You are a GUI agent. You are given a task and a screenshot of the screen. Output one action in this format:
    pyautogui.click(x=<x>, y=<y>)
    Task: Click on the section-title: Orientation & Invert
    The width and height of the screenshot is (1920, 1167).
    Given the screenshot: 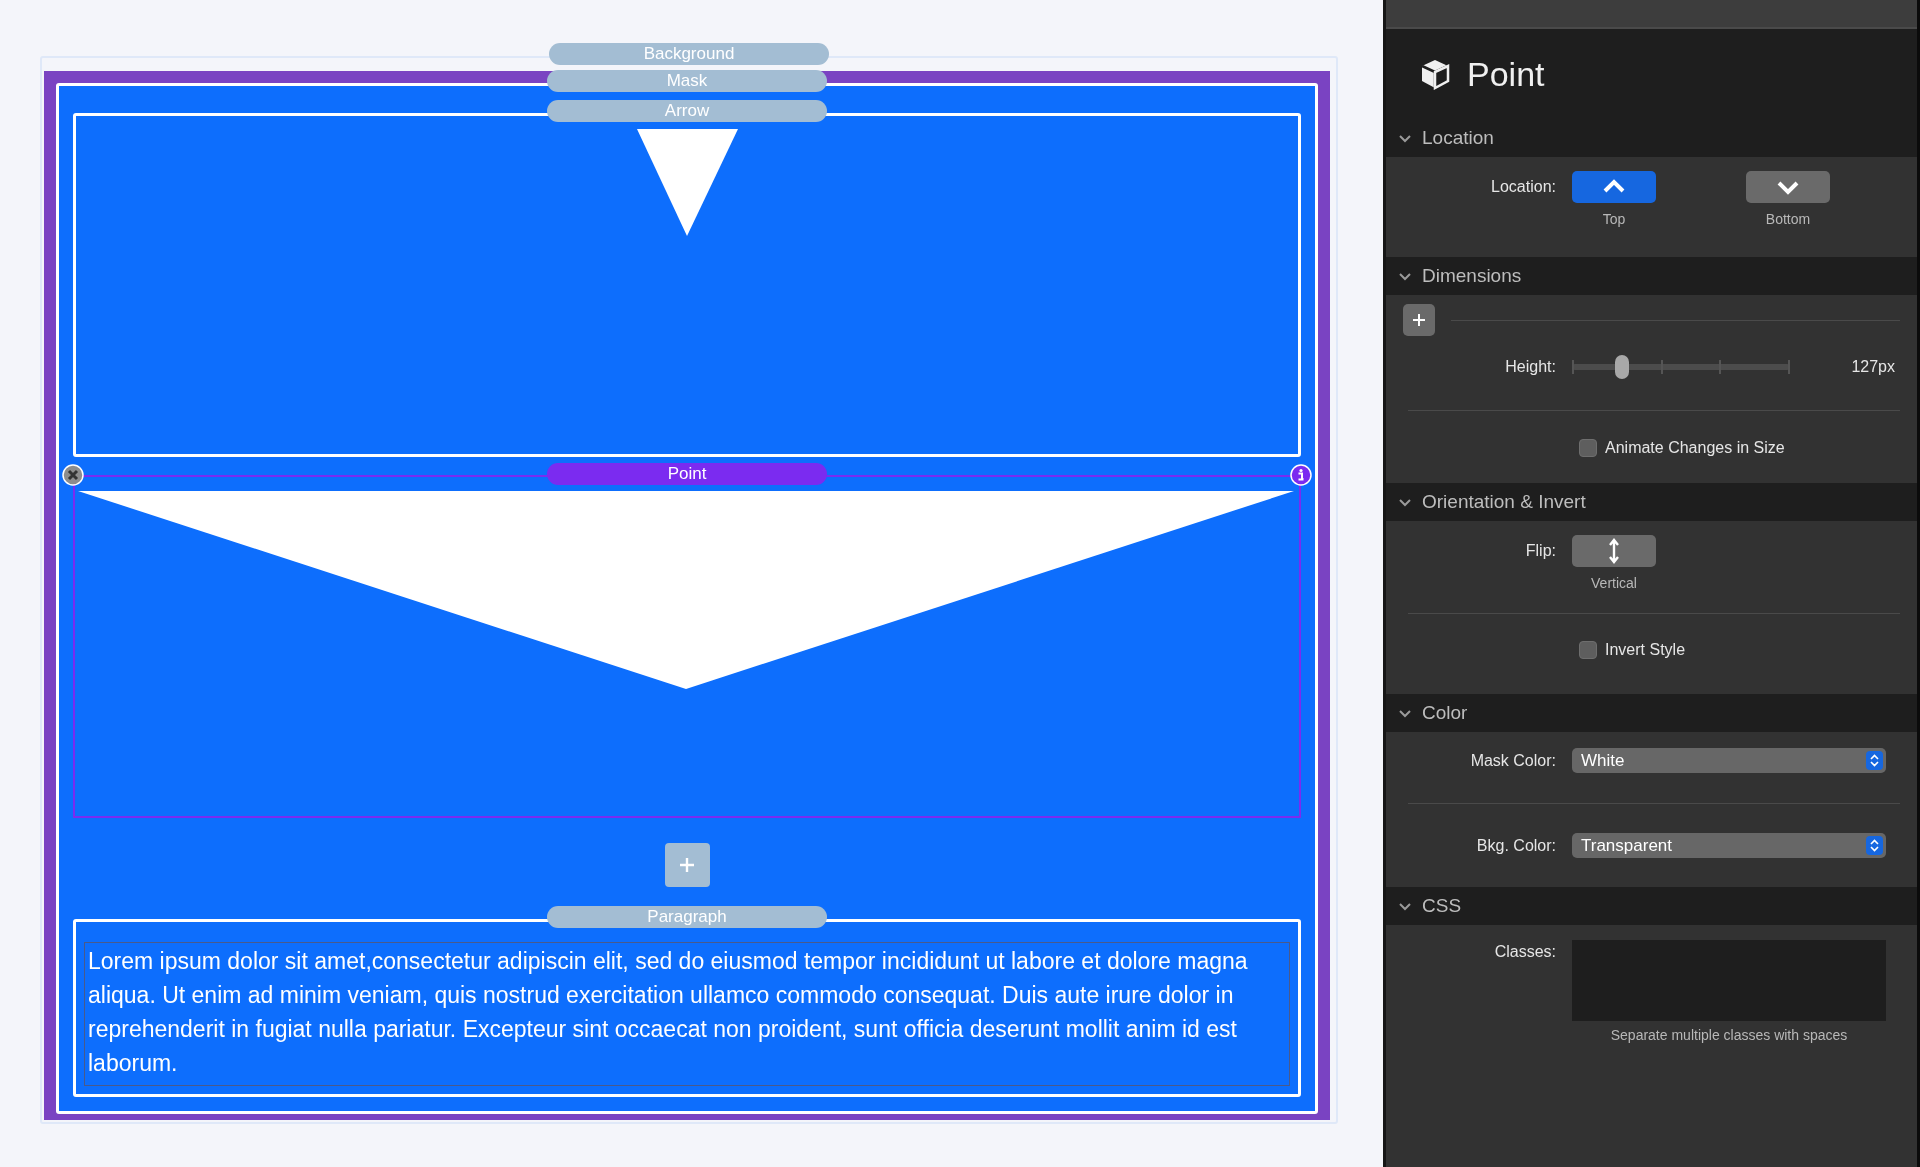 What is the action you would take?
    pyautogui.click(x=1504, y=502)
    